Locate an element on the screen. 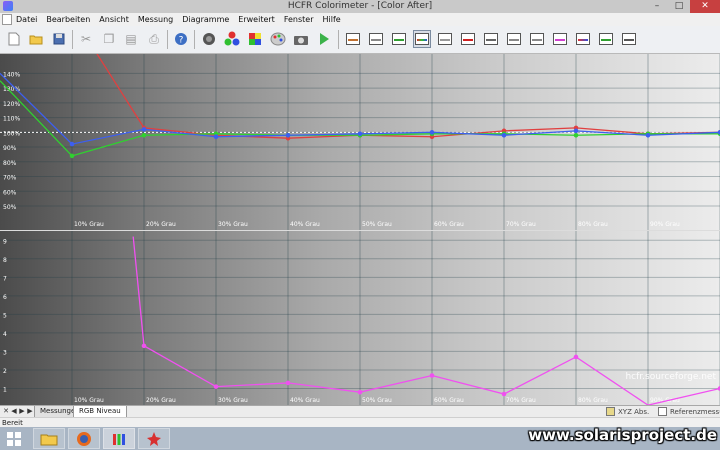 This screenshot has height=450, width=720. menu-diagramme: Diagramme is located at coordinates (205, 19).